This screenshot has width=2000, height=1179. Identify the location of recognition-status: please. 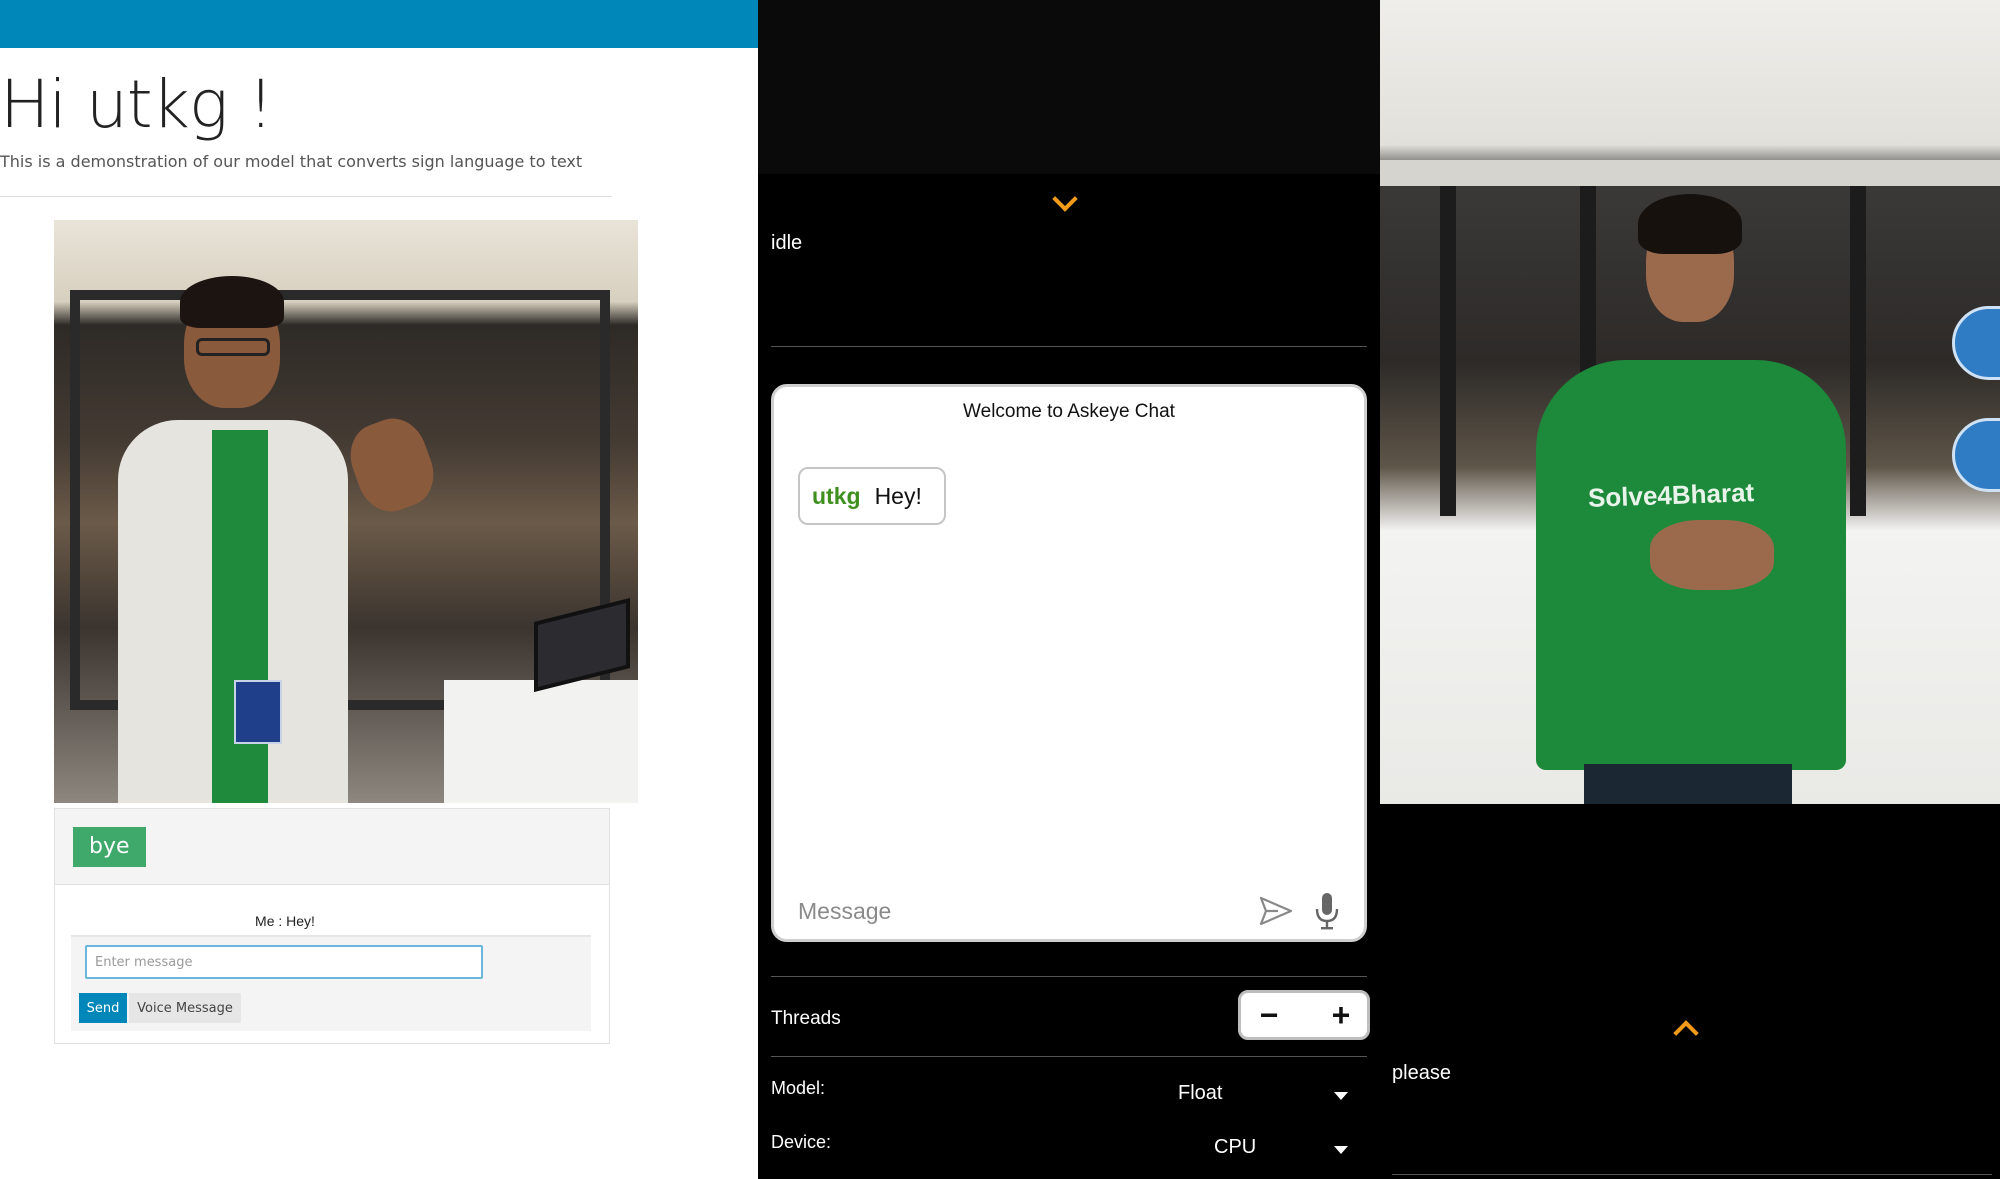
(1421, 1073).